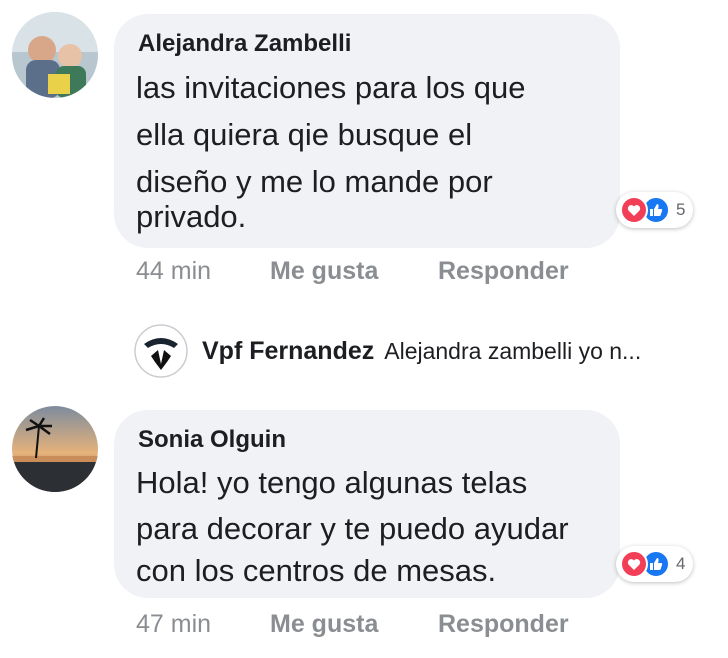 The image size is (728, 658). What do you see at coordinates (681, 209) in the screenshot?
I see `reaction-count: 5` at bounding box center [681, 209].